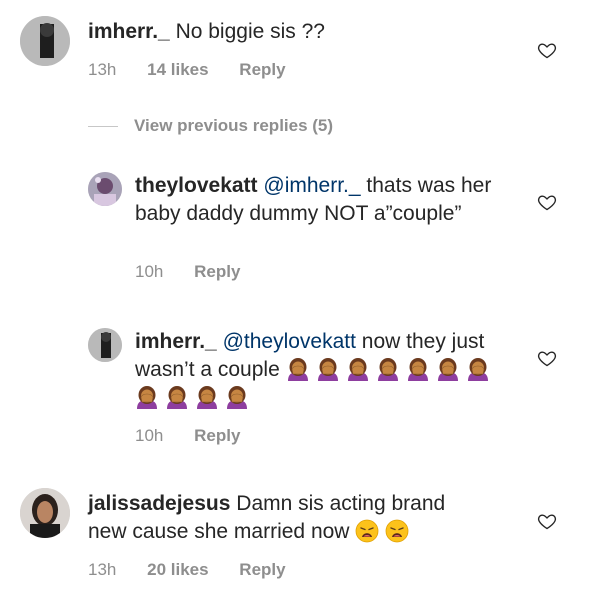 The width and height of the screenshot is (590, 604). Describe the element at coordinates (103, 127) in the screenshot. I see `divider-line` at that location.